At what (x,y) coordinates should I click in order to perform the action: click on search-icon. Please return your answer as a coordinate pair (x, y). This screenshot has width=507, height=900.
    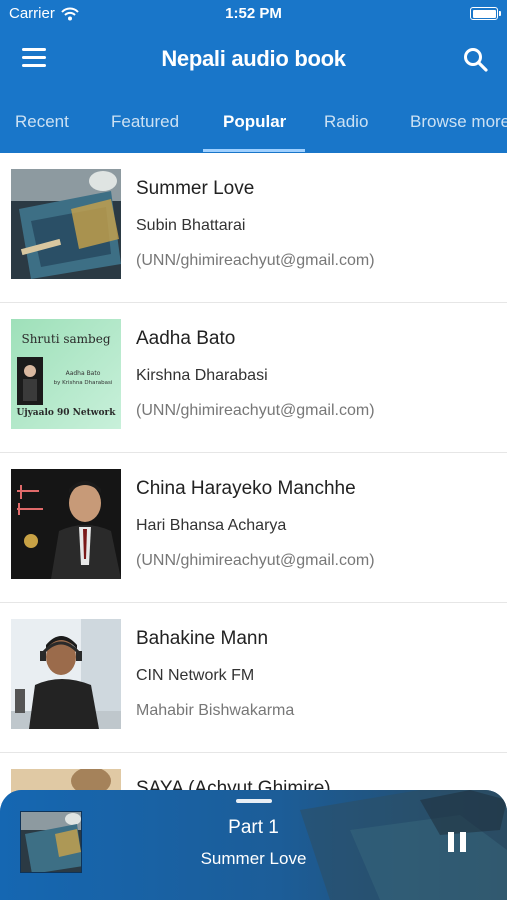
    Looking at the image, I should click on (476, 60).